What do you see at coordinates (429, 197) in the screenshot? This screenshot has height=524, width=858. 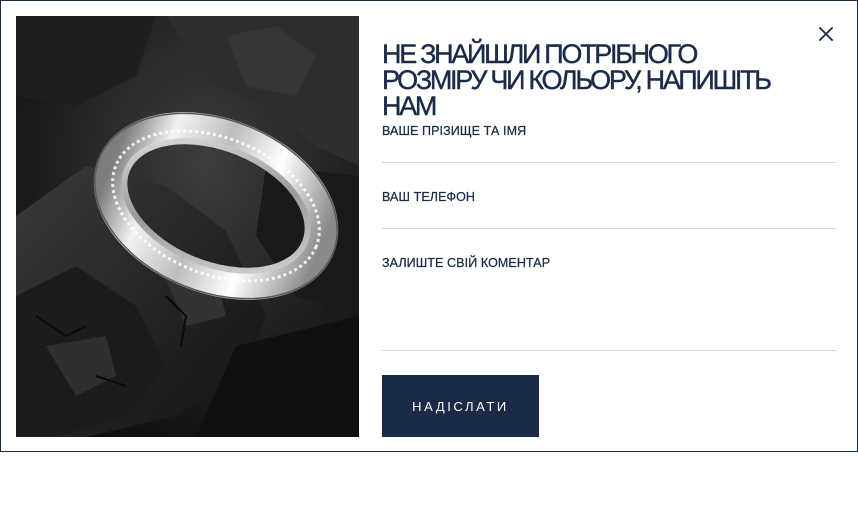 I see `phone-label: ВАШ ТЕЛЕФОН` at bounding box center [429, 197].